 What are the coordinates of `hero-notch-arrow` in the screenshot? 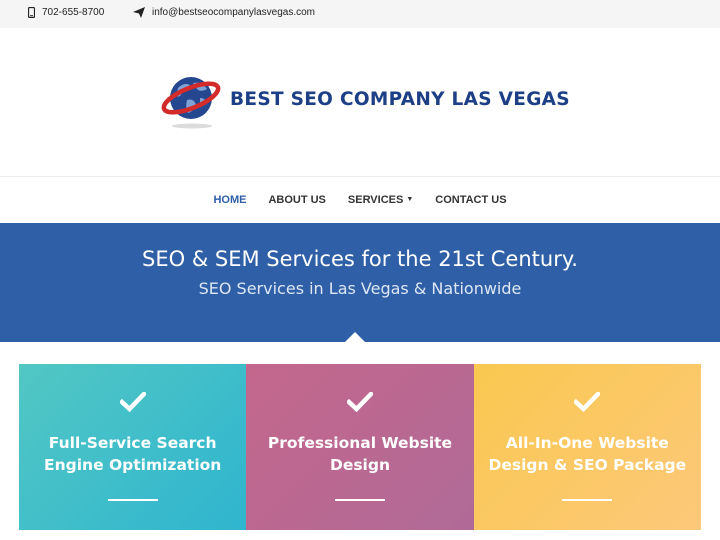 It's located at (355, 337).